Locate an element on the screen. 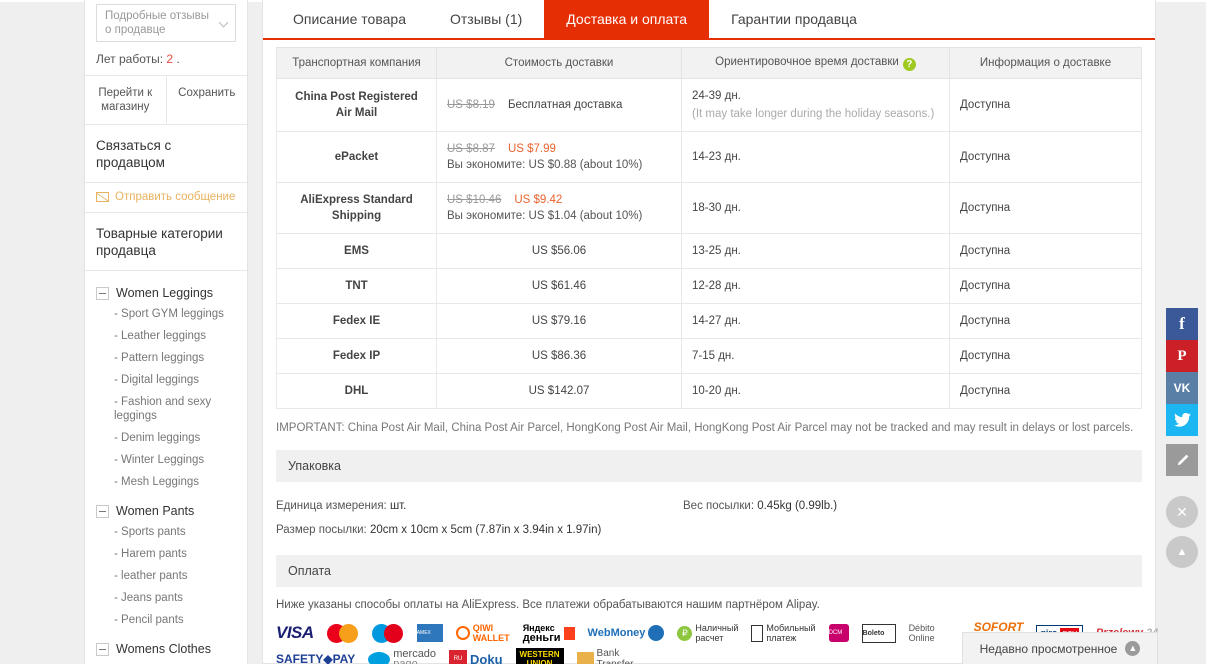 Image resolution: width=1206 pixels, height=664 pixels. maestro-icon is located at coordinates (387, 633).